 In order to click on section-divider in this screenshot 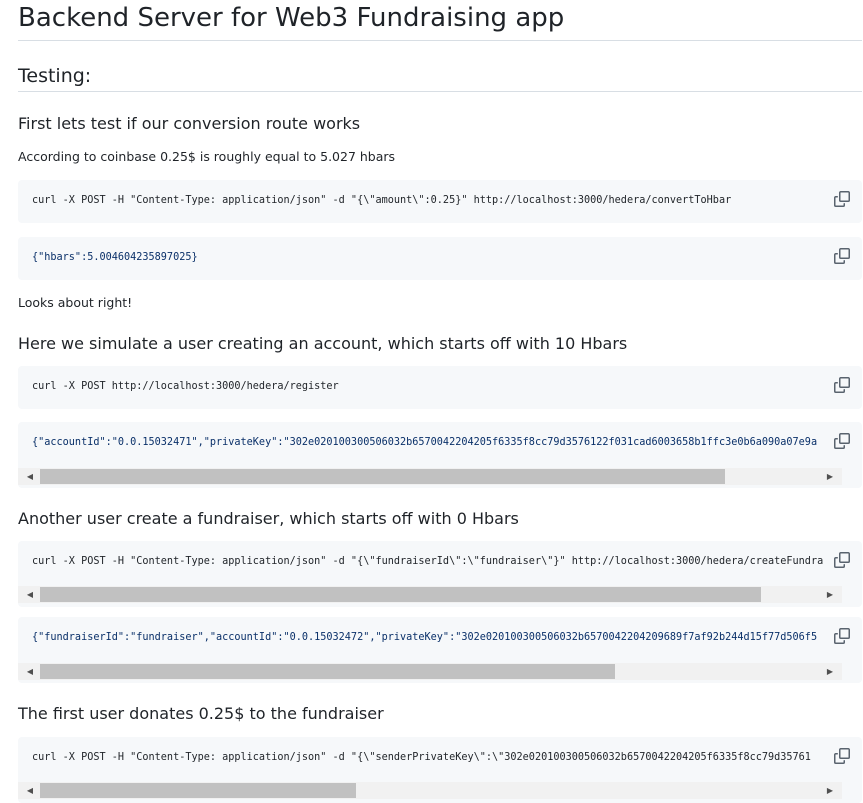, I will do `click(440, 91)`.